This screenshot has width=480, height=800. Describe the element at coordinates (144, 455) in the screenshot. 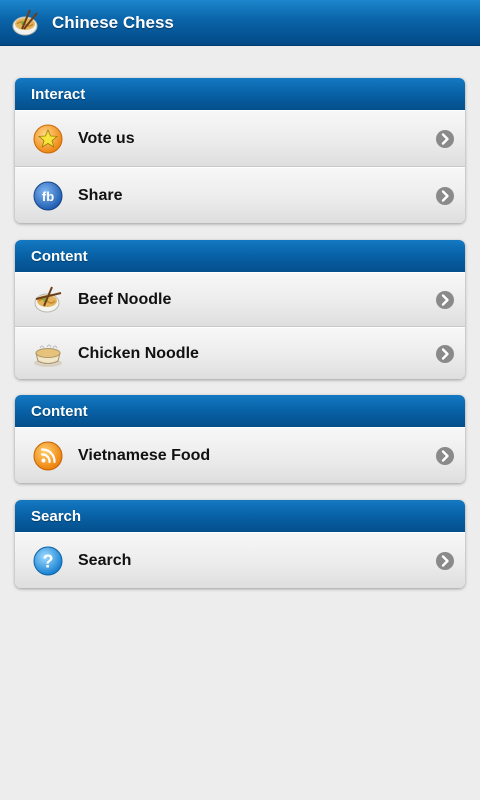

I see `list-item-label: Vietnamese Food` at that location.